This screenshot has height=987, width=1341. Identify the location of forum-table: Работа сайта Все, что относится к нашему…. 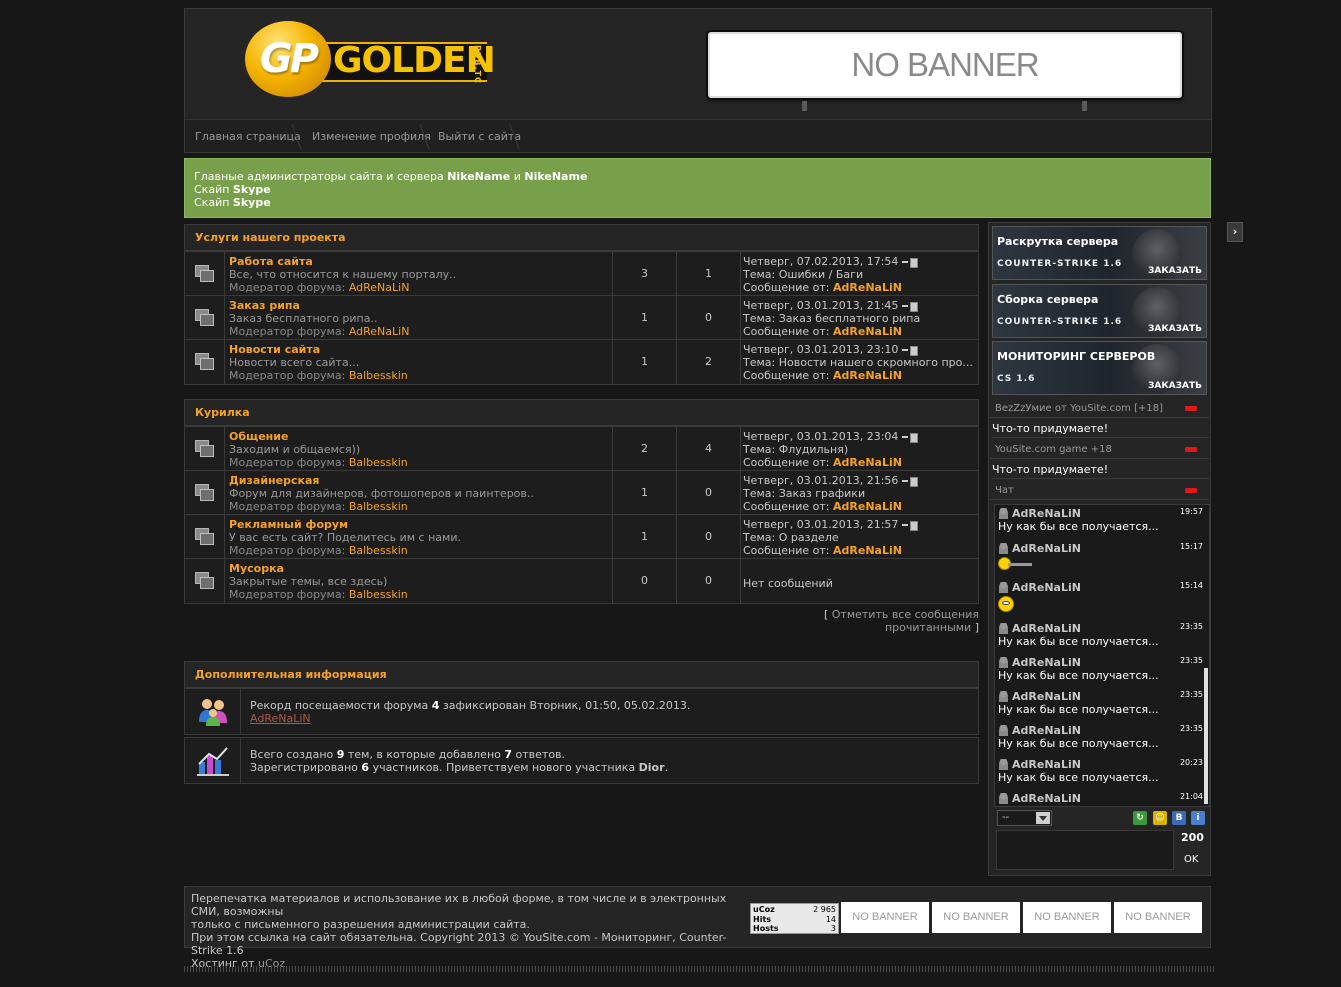
(581, 318).